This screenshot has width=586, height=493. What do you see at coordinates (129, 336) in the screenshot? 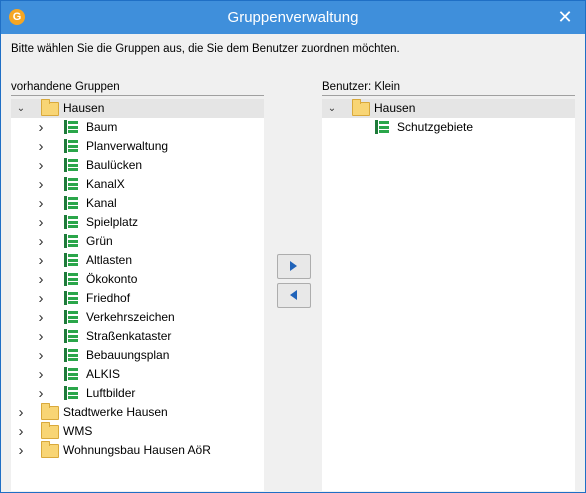
I see `tree-node-label: Straßenkataster` at bounding box center [129, 336].